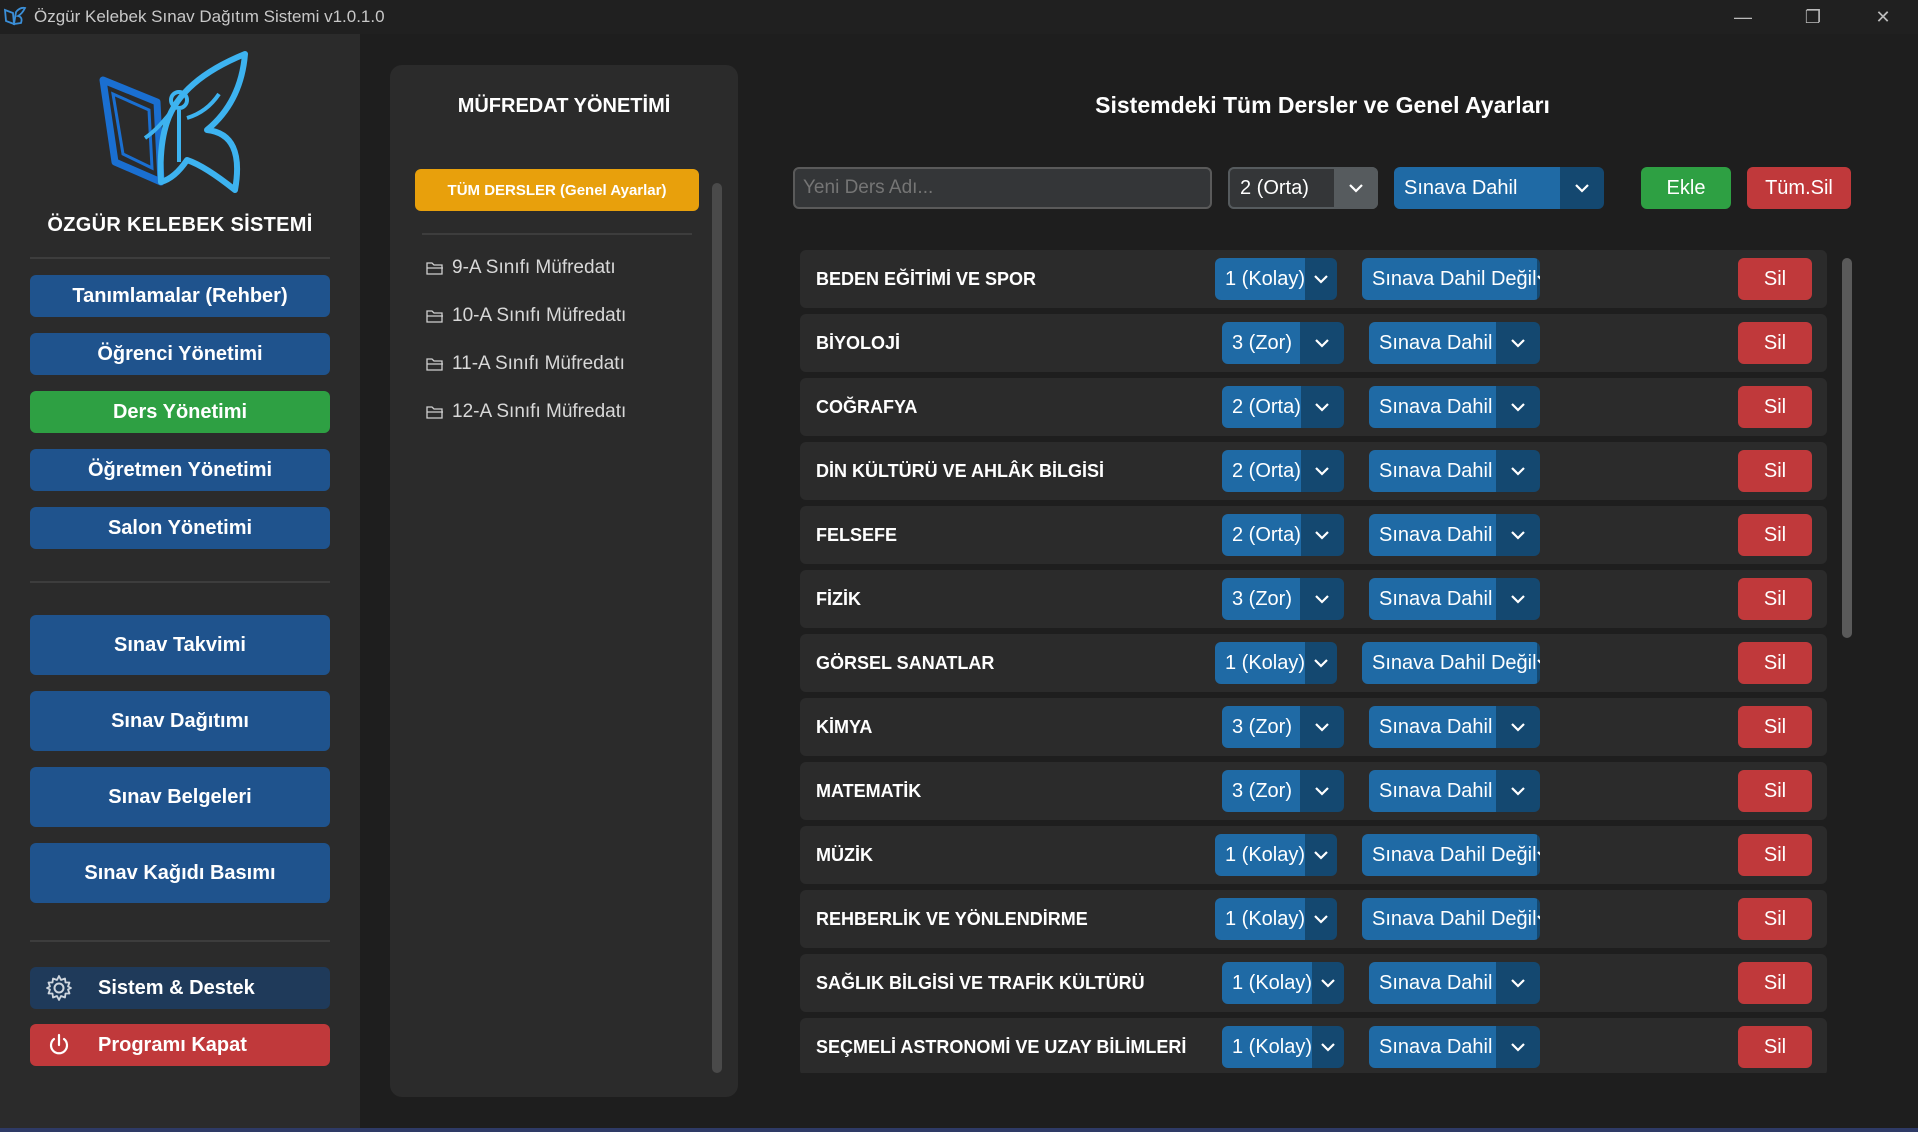 This screenshot has height=1132, width=1918. Describe the element at coordinates (176, 987) in the screenshot. I see `system-support-label: Sistem & Destek` at that location.